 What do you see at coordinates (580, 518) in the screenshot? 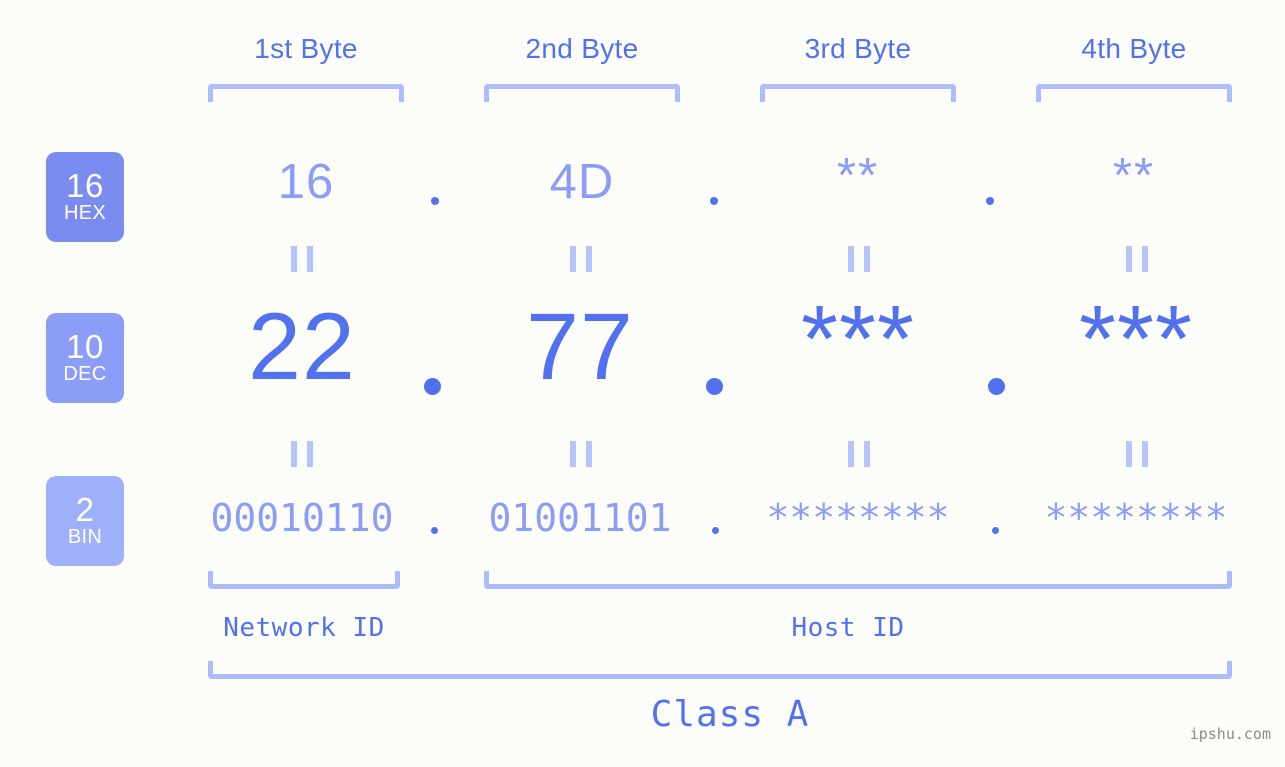
I see `bin-byte-2: 01001101` at bounding box center [580, 518].